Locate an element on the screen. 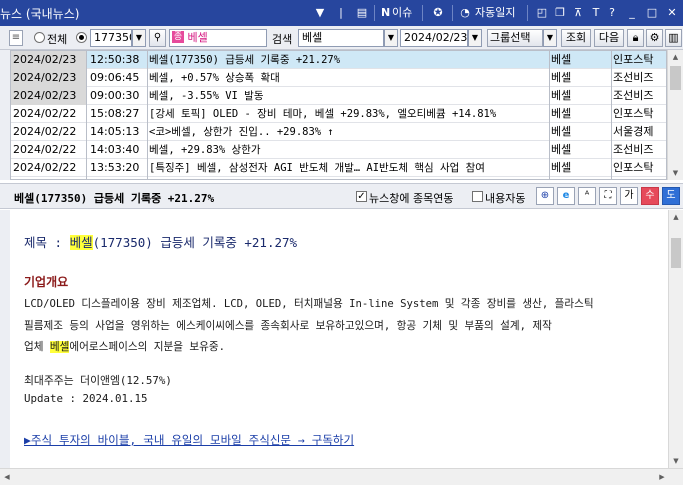 This screenshot has width=683, height=485. pin-icon: ✪ is located at coordinates (438, 13).